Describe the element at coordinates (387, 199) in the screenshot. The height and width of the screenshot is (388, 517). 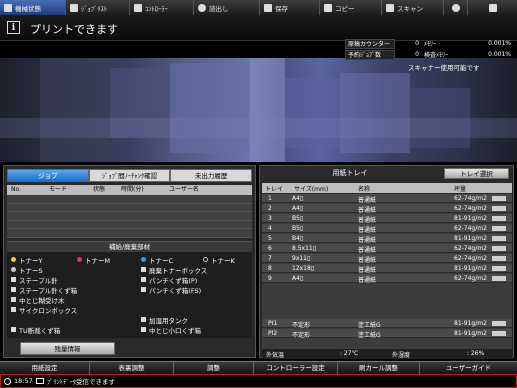
I see `table-row: 1 A4▯ 普通紙 62-74g/m2` at that location.